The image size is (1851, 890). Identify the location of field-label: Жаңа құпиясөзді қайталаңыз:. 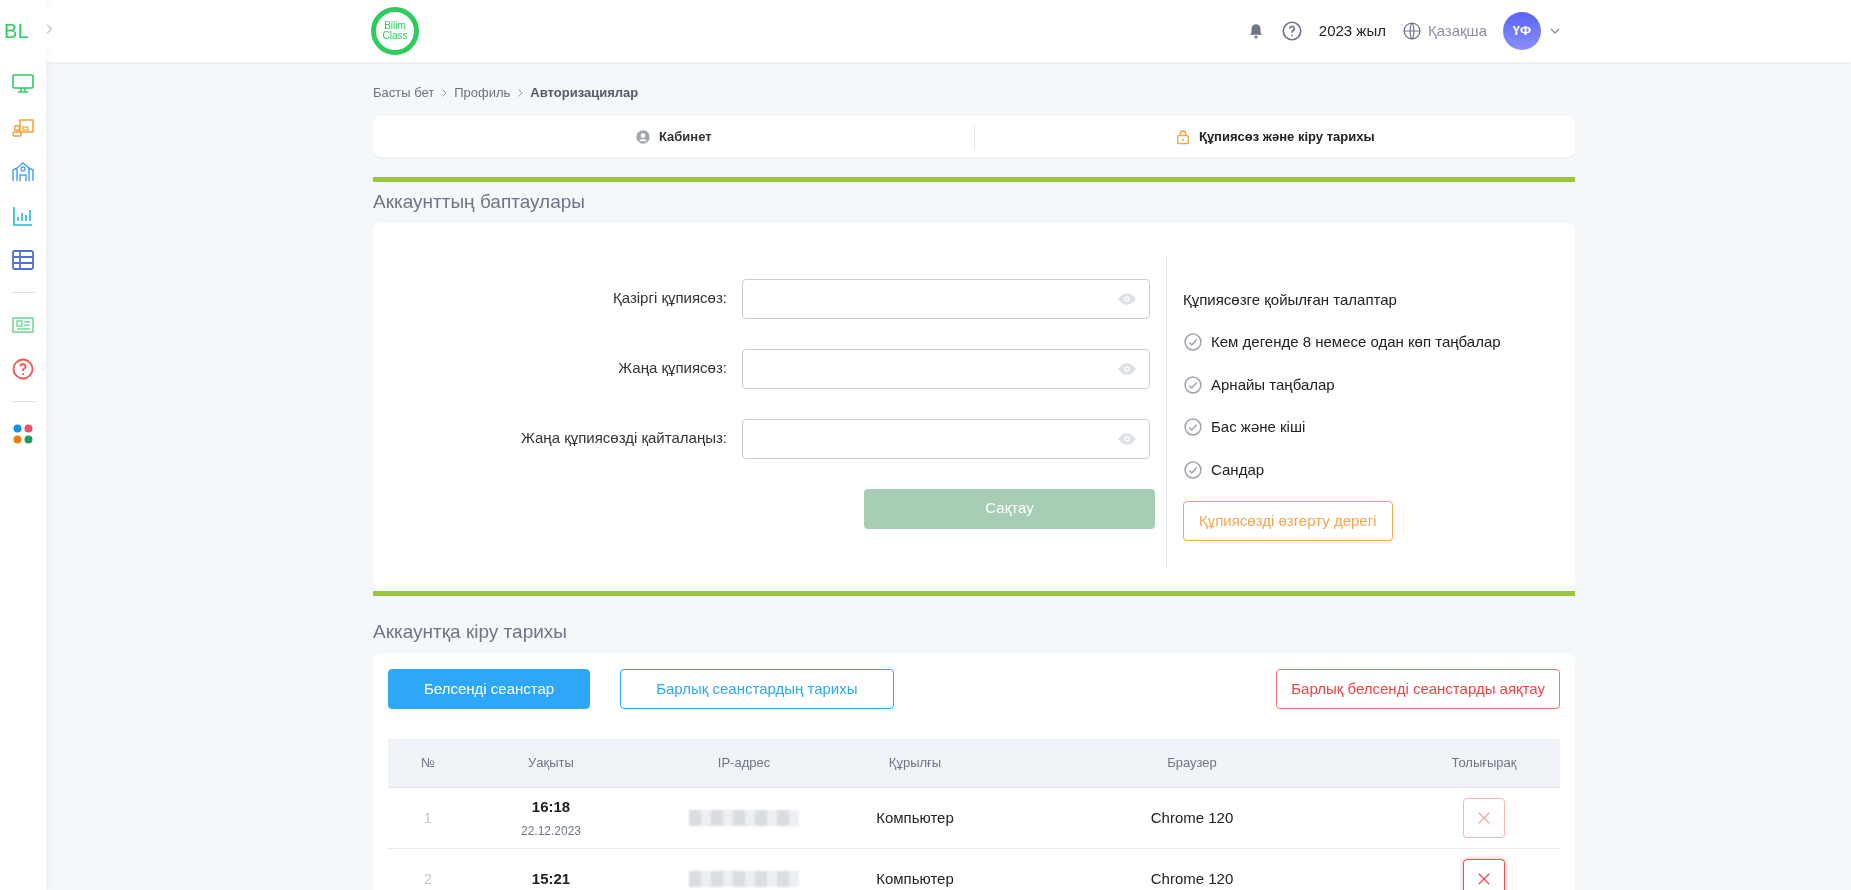
(624, 438).